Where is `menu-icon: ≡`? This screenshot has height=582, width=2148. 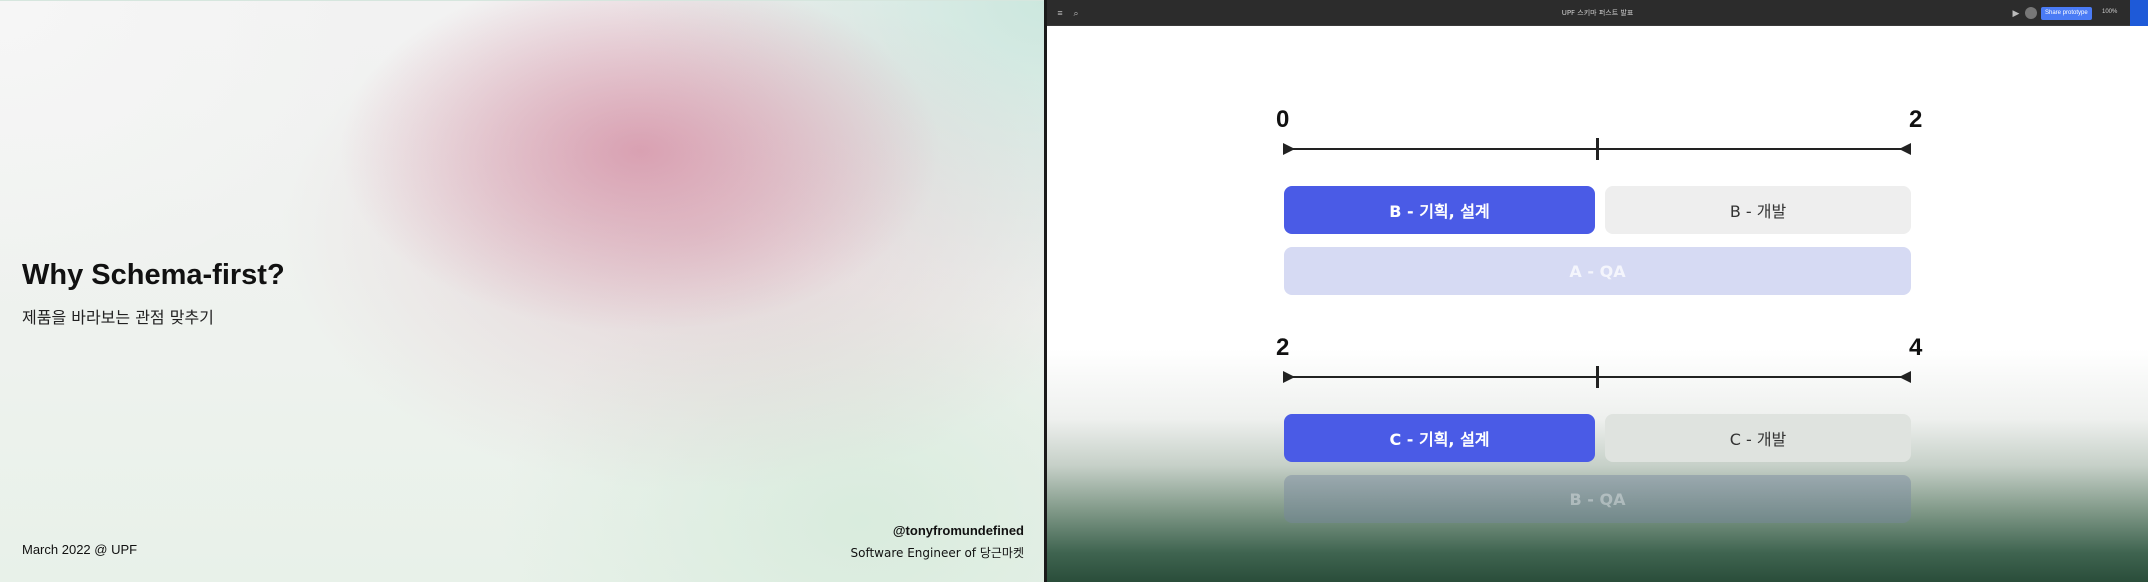
menu-icon: ≡ is located at coordinates (1060, 13).